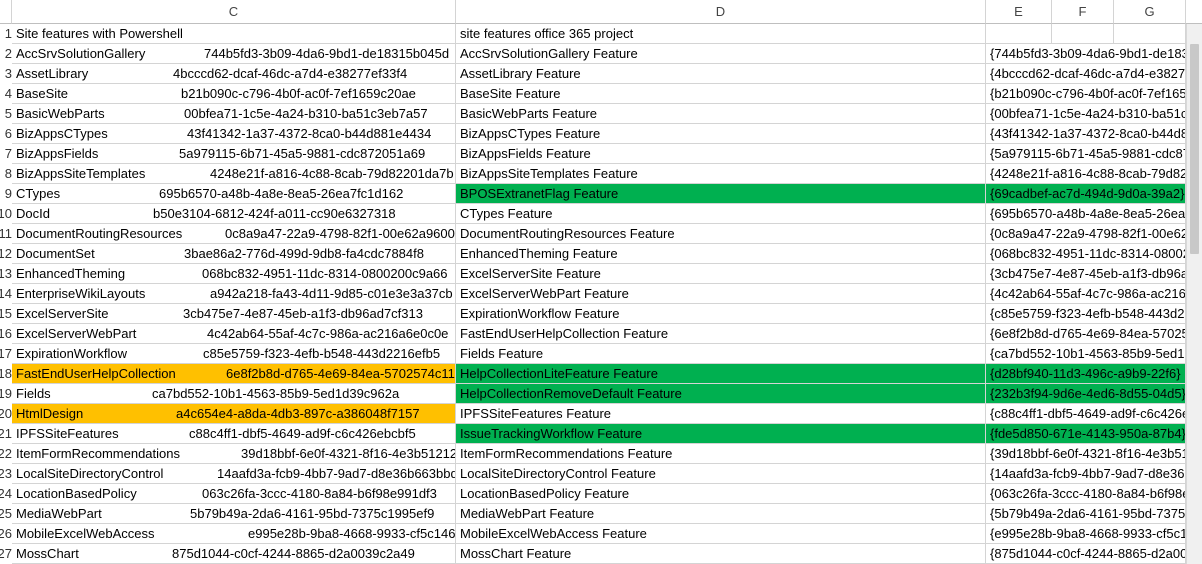 The image size is (1202, 564). I want to click on cell-d: MobileExcelWebAccess Feature, so click(721, 534).